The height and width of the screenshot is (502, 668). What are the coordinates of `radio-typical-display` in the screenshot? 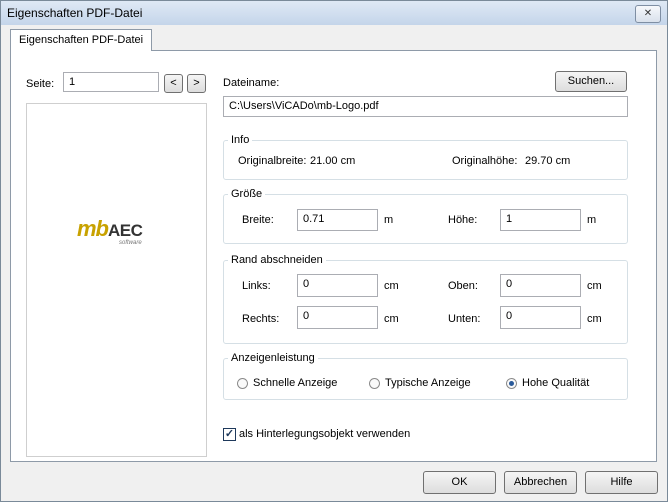 It's located at (374, 383).